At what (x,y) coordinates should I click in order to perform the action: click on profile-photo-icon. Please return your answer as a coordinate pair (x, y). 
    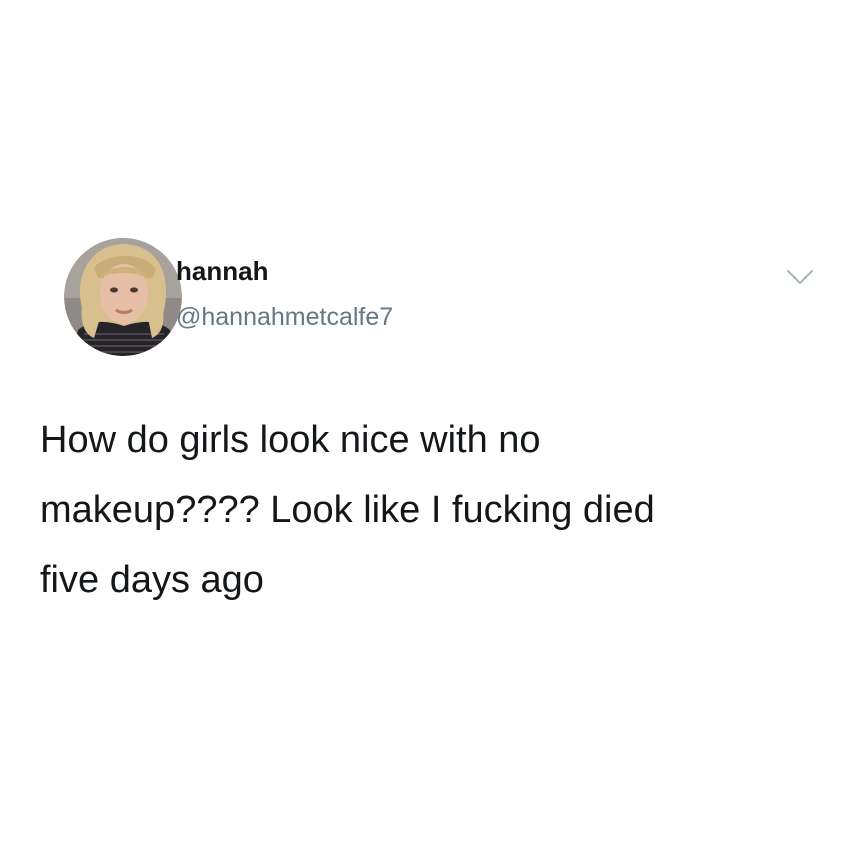
    Looking at the image, I should click on (123, 297).